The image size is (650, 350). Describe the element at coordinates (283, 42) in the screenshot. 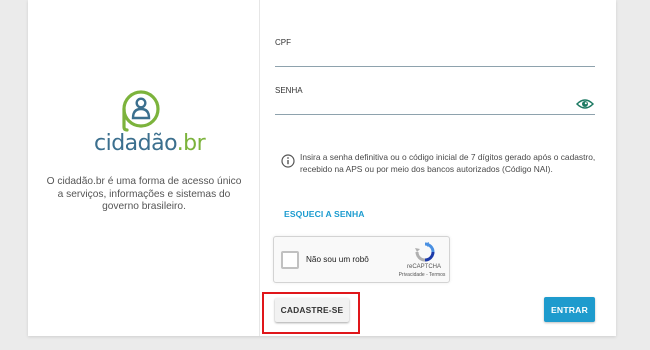

I see `cpf-label: CPF` at that location.